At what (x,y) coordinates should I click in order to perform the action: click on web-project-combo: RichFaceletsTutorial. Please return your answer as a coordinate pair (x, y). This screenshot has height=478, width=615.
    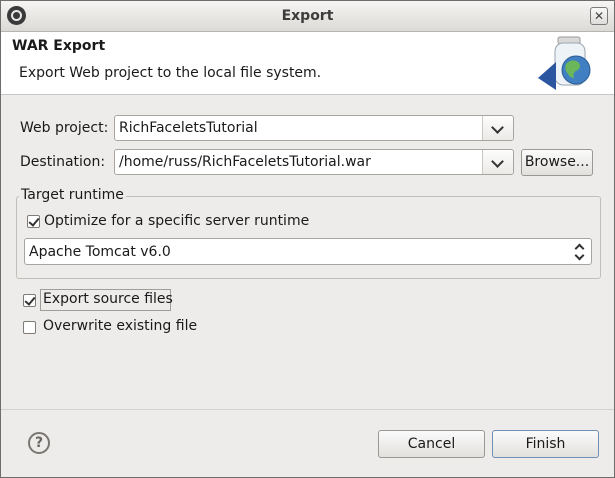
    Looking at the image, I should click on (314, 128).